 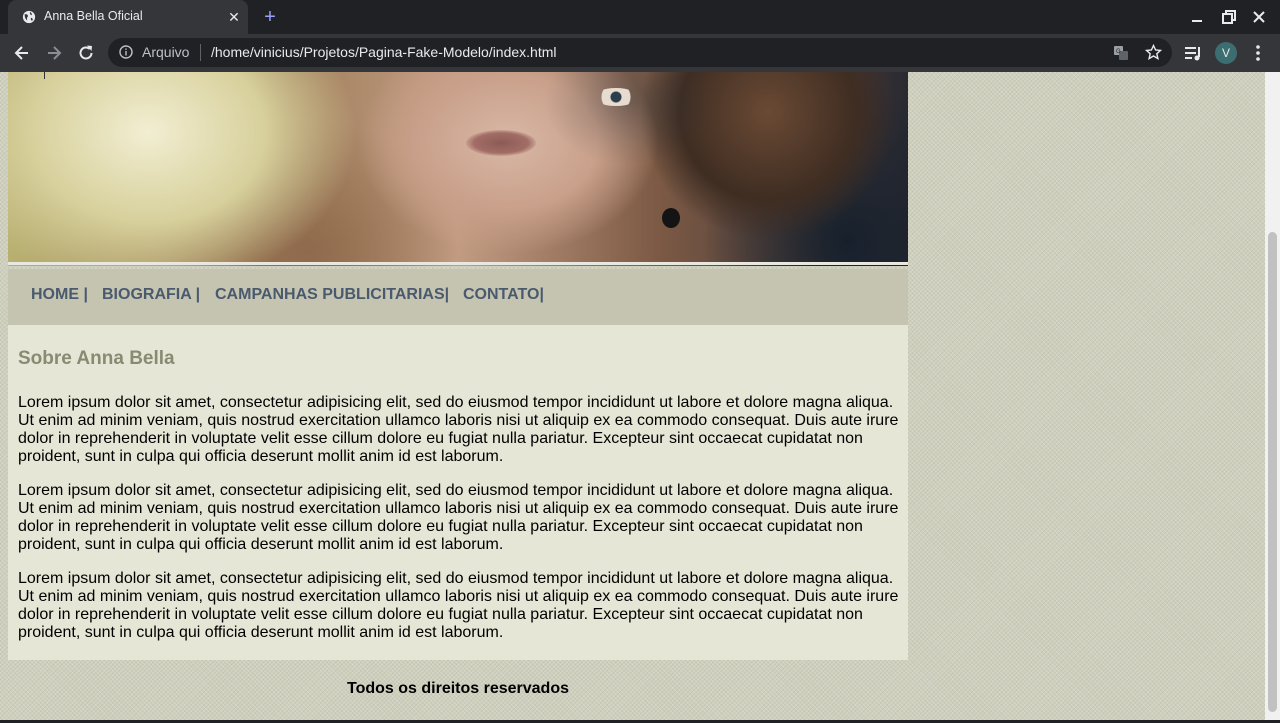 I want to click on tab-title: Anna Bella Oficial, so click(x=93, y=16).